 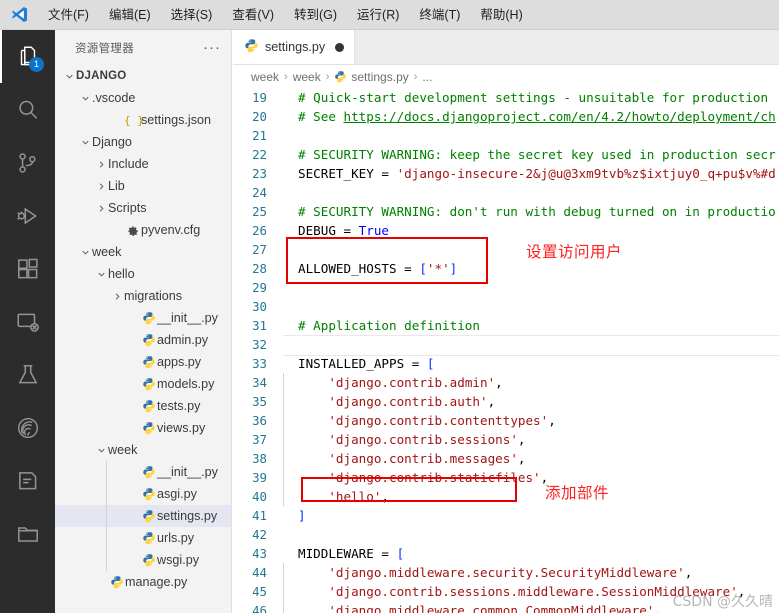 What do you see at coordinates (130, 15) in the screenshot?
I see `menu-edit: 编辑(E)` at bounding box center [130, 15].